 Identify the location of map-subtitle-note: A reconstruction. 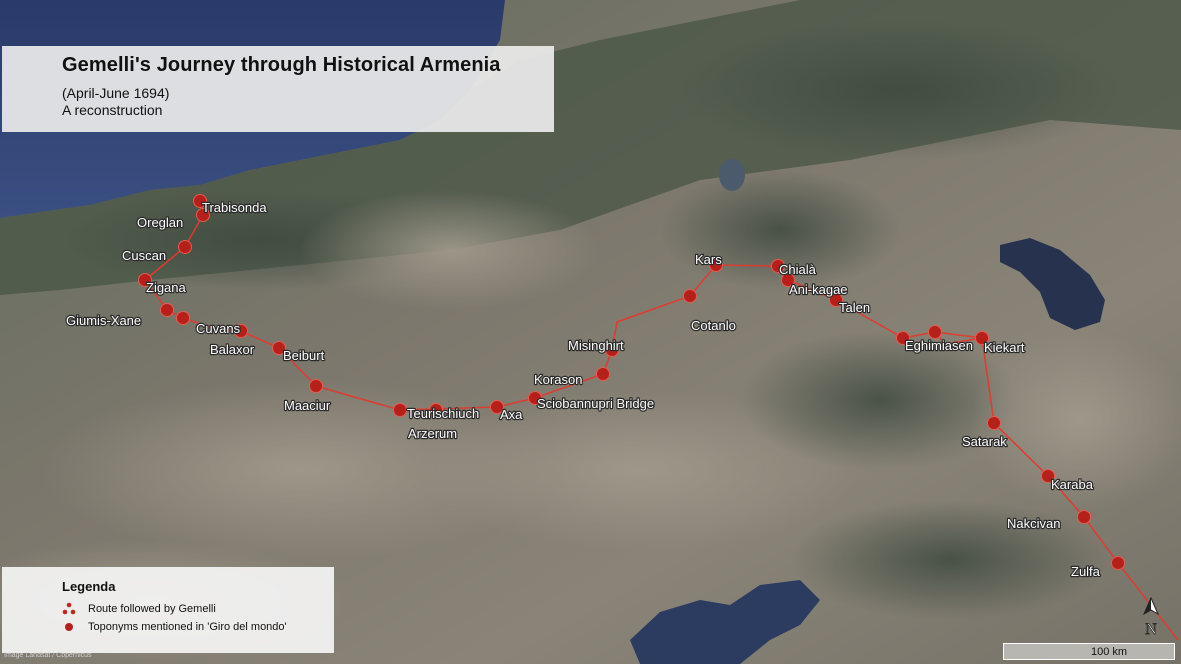
(112, 110).